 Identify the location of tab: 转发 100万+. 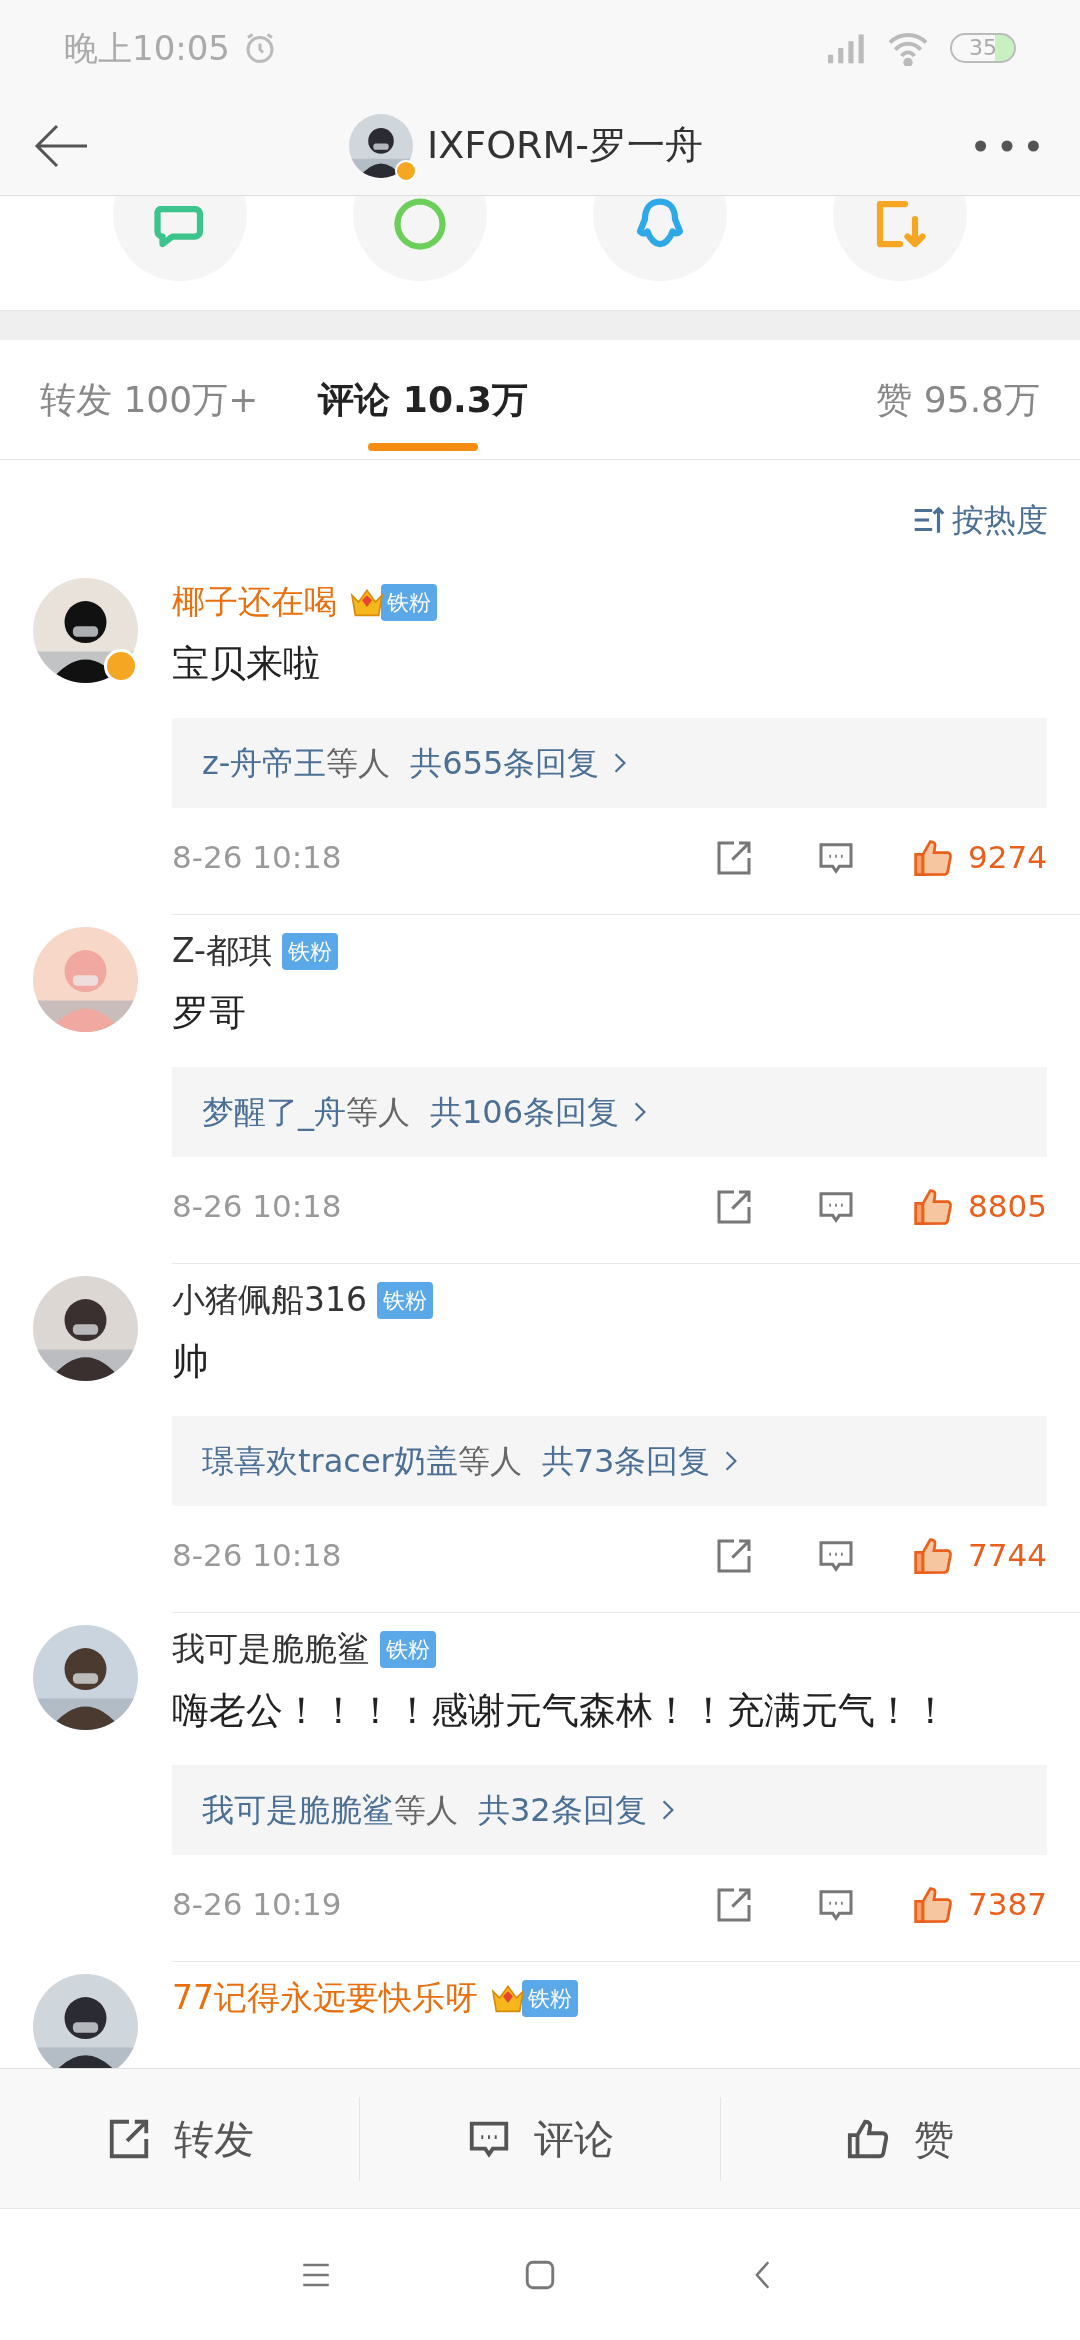
(149, 399).